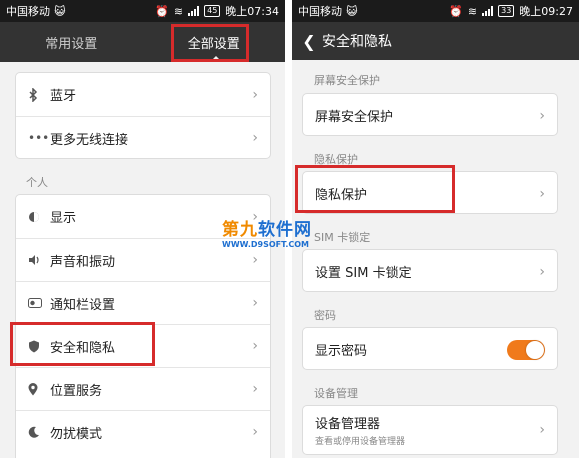 Image resolution: width=579 pixels, height=458 pixels. Describe the element at coordinates (63, 96) in the screenshot. I see `settings-item-label: 蓝牙` at that location.